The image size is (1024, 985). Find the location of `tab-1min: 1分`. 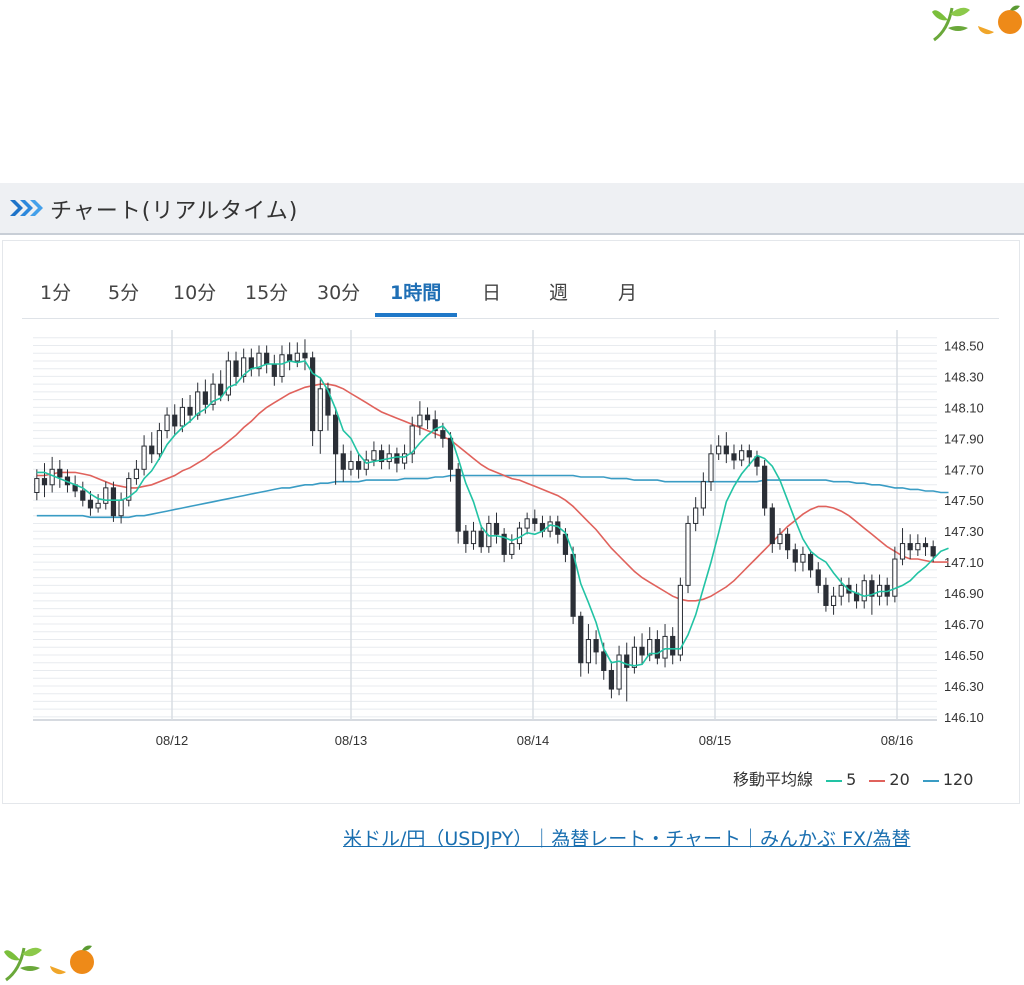

tab-1min: 1分 is located at coordinates (55, 291).